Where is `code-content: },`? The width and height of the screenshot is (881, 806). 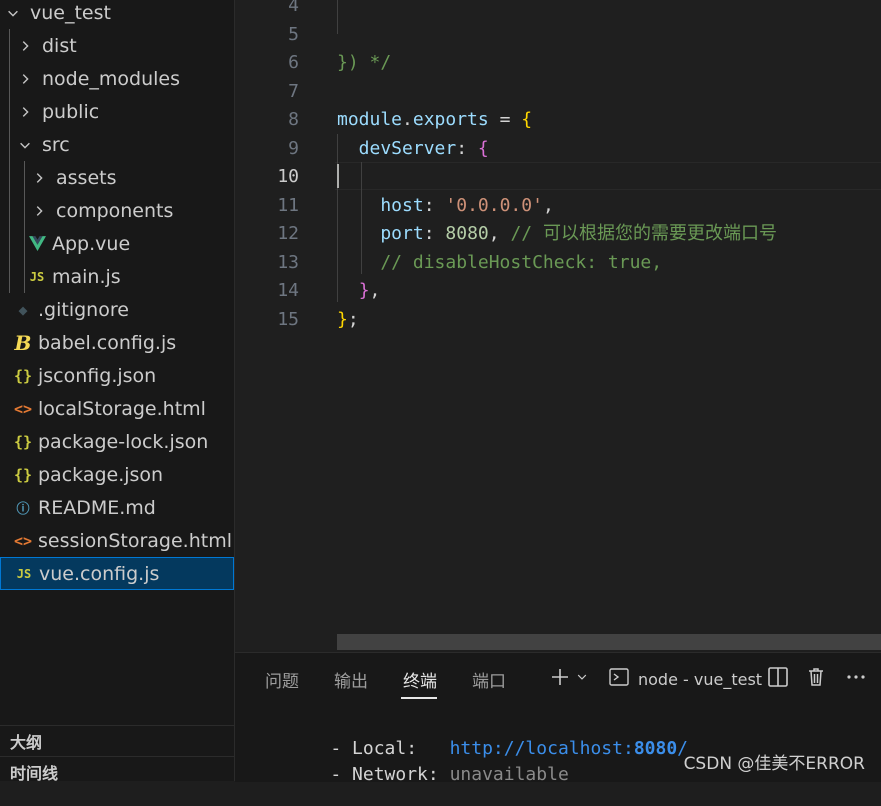
code-content: }, is located at coordinates (359, 291).